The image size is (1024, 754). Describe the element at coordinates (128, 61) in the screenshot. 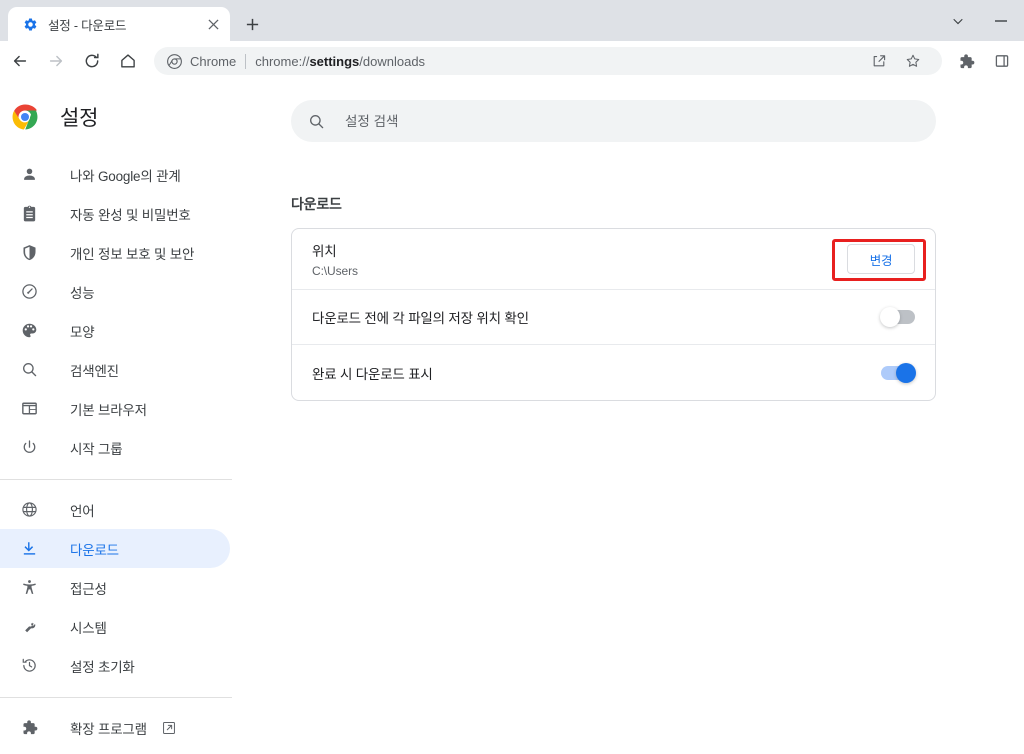

I see `home-icon` at that location.